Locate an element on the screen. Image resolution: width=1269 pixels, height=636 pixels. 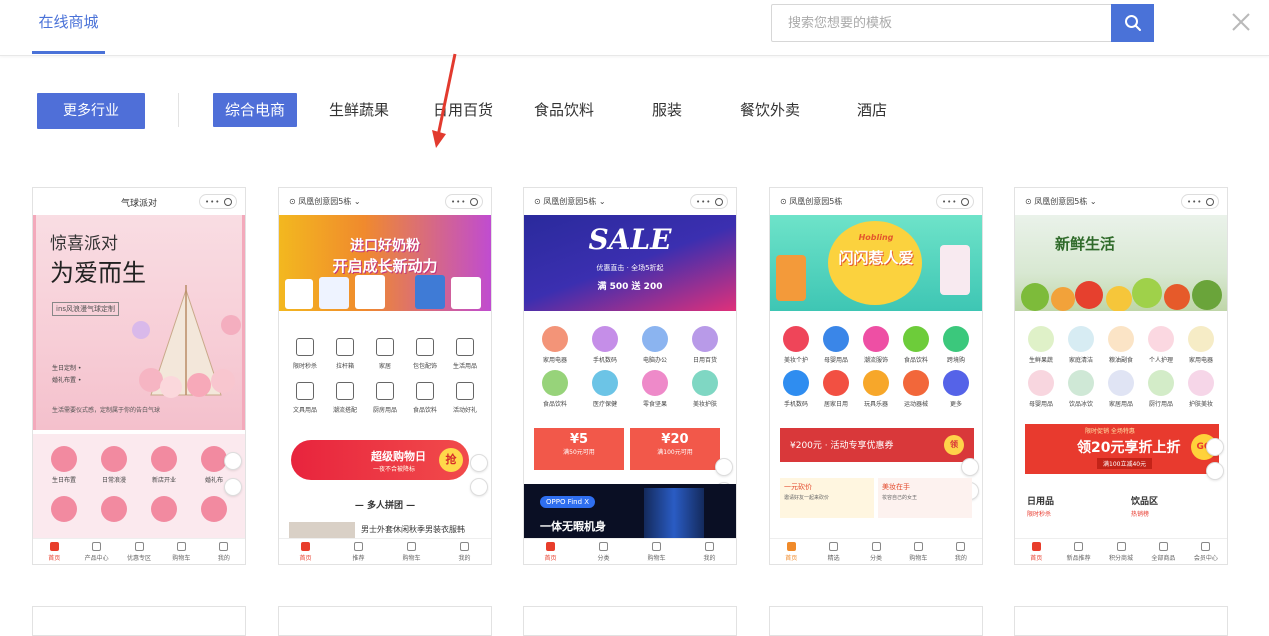
nav-icon: 生活用品 is located at coordinates (465, 352).